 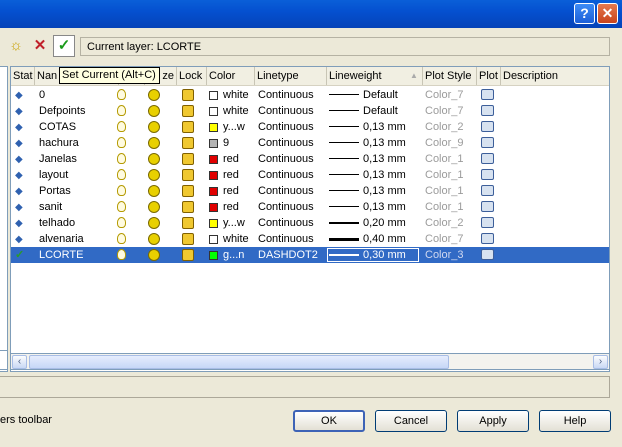 What do you see at coordinates (393, 239) in the screenshot?
I see `layer-lineweight: 0,40 mm` at bounding box center [393, 239].